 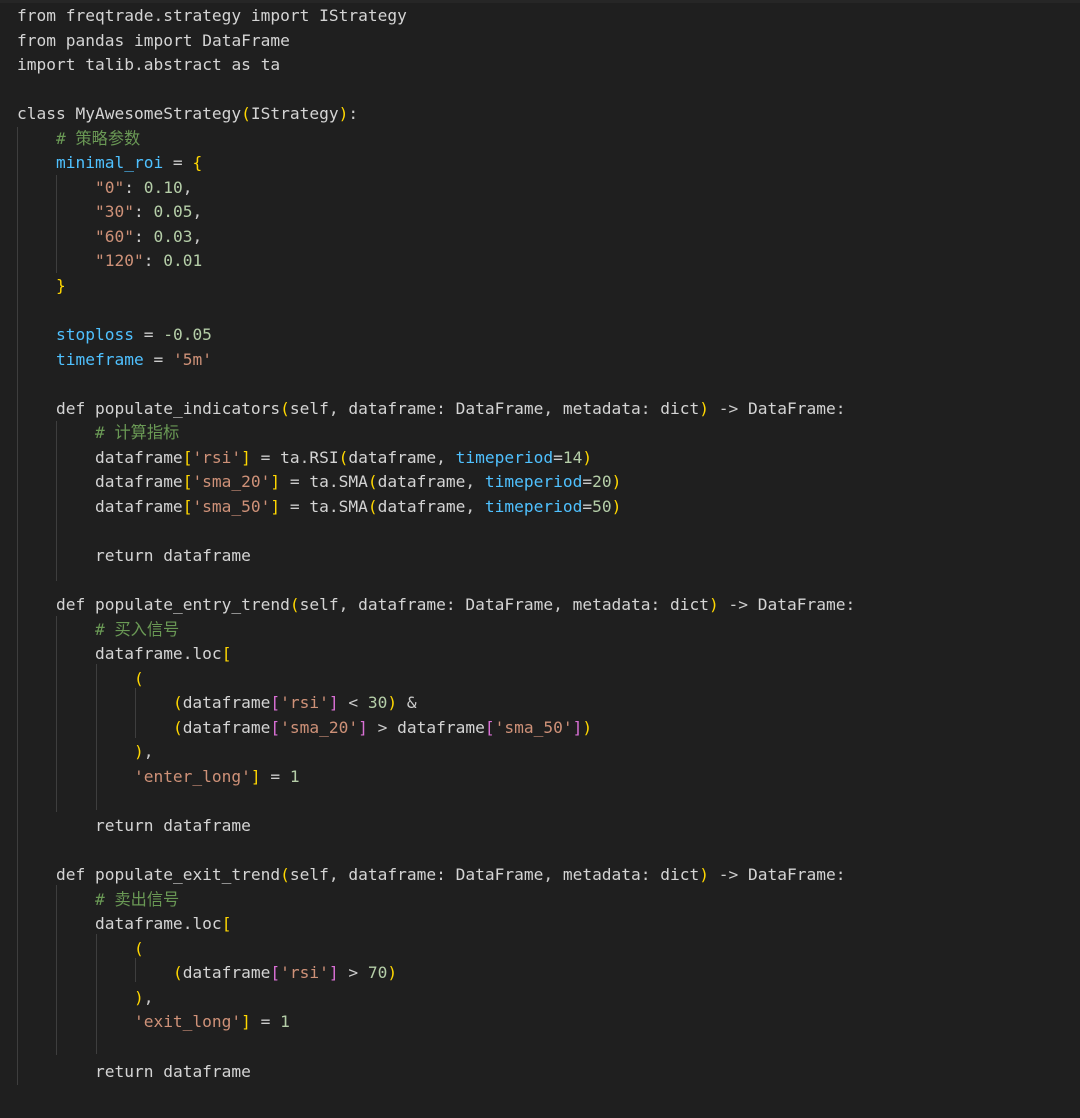 What do you see at coordinates (436, 139) in the screenshot?
I see `code-line: # 策略参数` at bounding box center [436, 139].